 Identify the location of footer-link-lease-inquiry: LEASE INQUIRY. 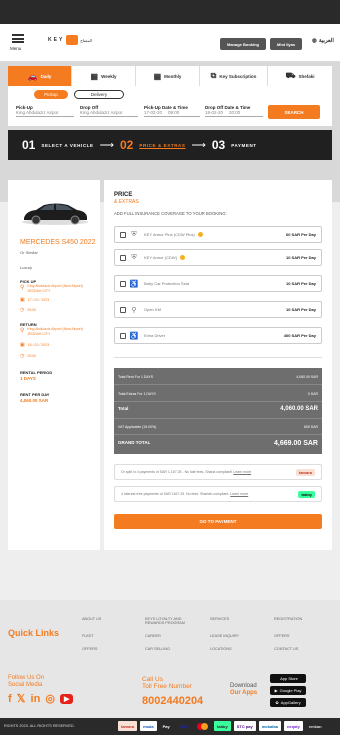
(224, 636).